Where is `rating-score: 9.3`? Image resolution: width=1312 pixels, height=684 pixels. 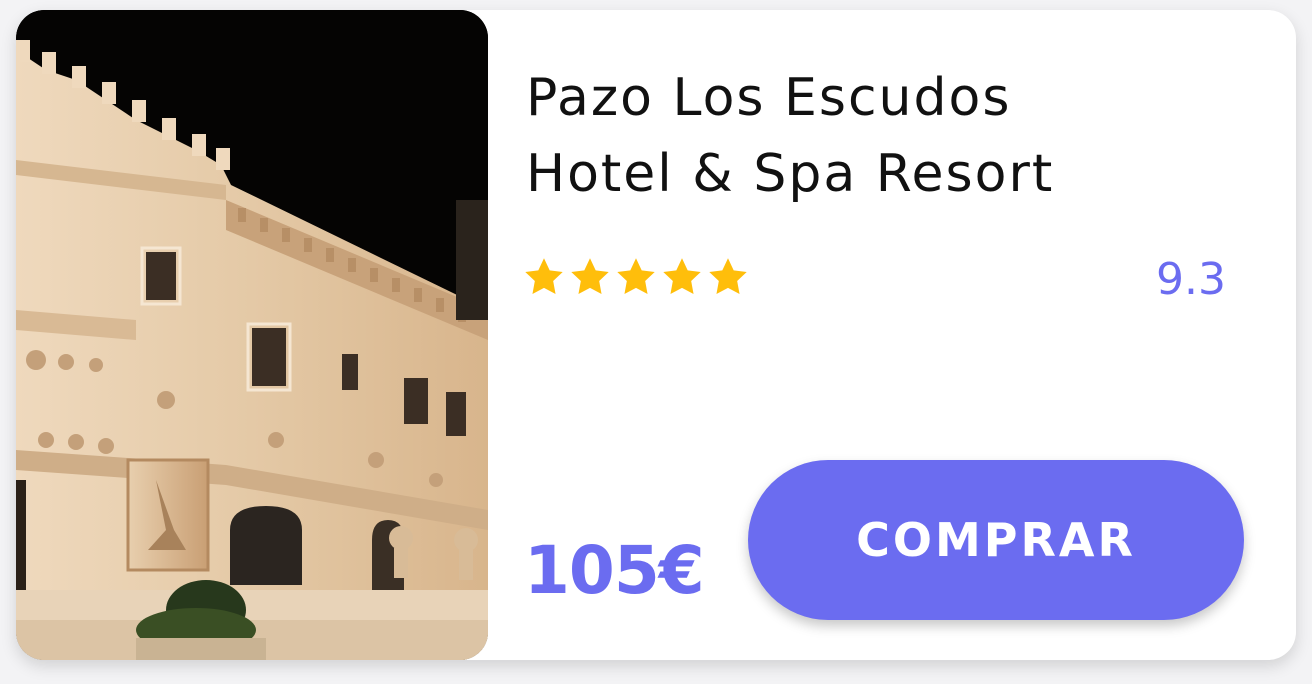 rating-score: 9.3 is located at coordinates (1191, 279).